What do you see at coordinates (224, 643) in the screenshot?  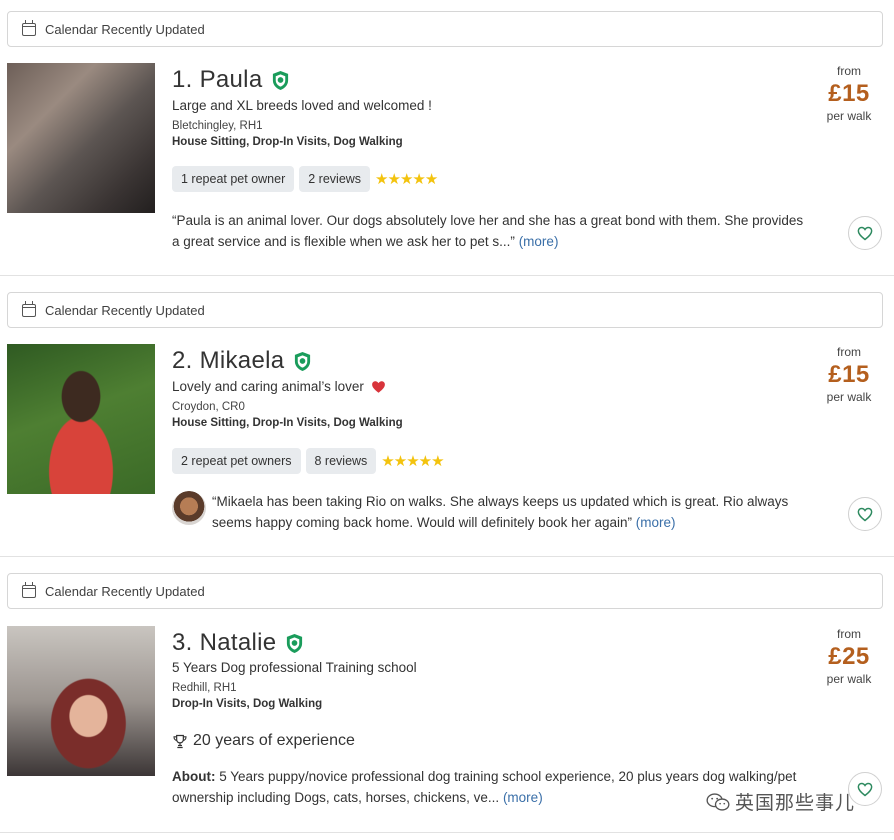 I see `sitter-name: 3. Natalie` at bounding box center [224, 643].